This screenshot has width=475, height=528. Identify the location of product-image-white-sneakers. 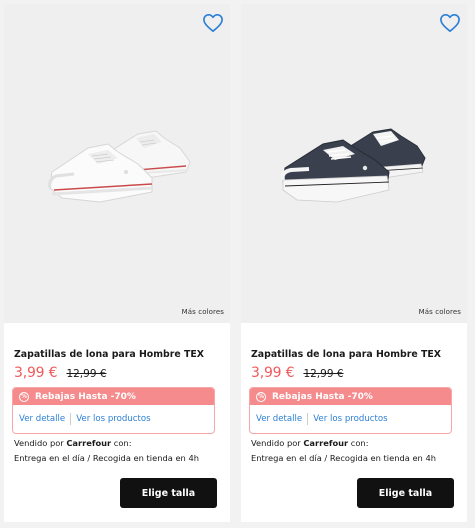
(119, 166).